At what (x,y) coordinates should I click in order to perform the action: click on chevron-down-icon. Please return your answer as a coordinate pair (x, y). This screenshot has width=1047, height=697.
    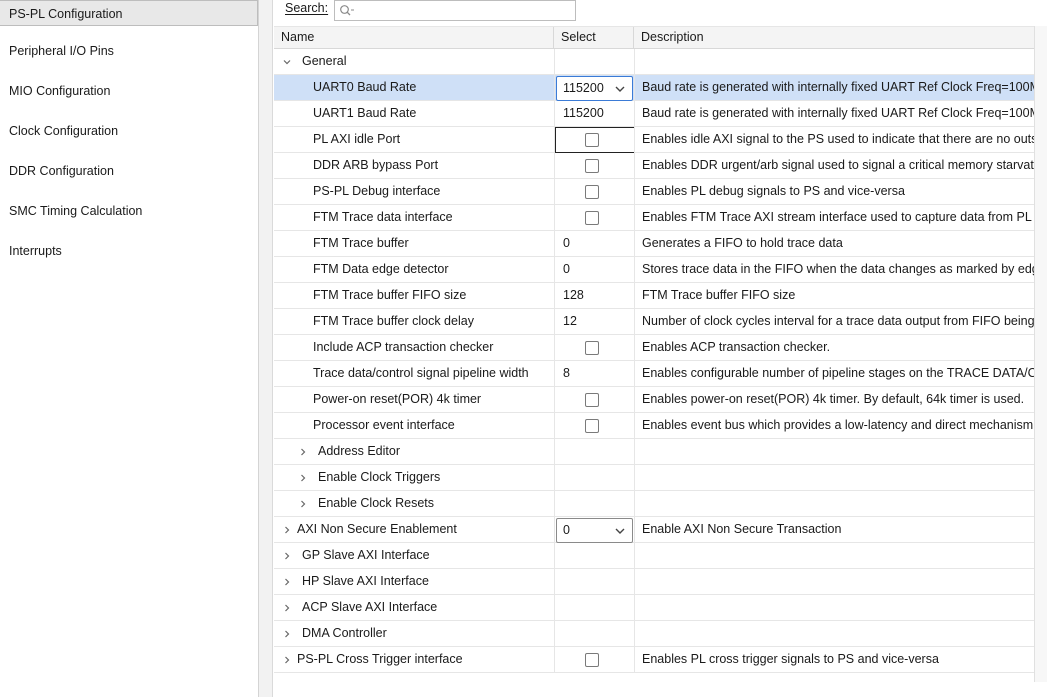
    Looking at the image, I should click on (287, 62).